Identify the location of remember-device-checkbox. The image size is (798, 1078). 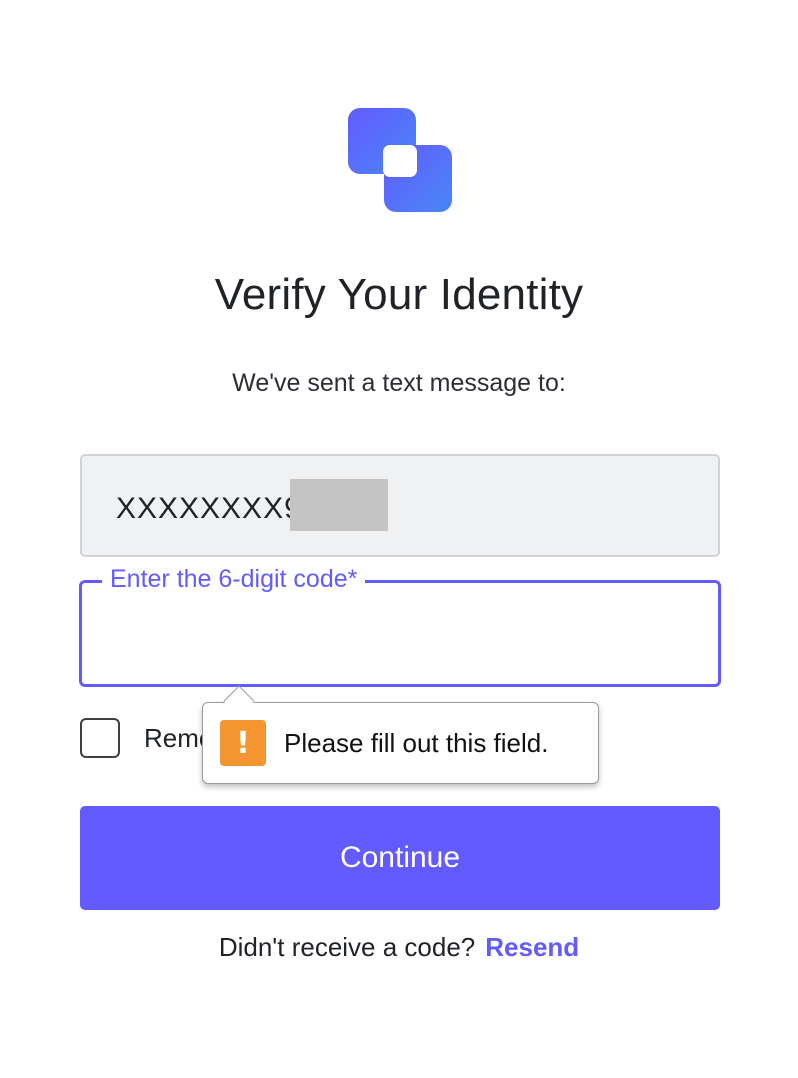
(100, 738).